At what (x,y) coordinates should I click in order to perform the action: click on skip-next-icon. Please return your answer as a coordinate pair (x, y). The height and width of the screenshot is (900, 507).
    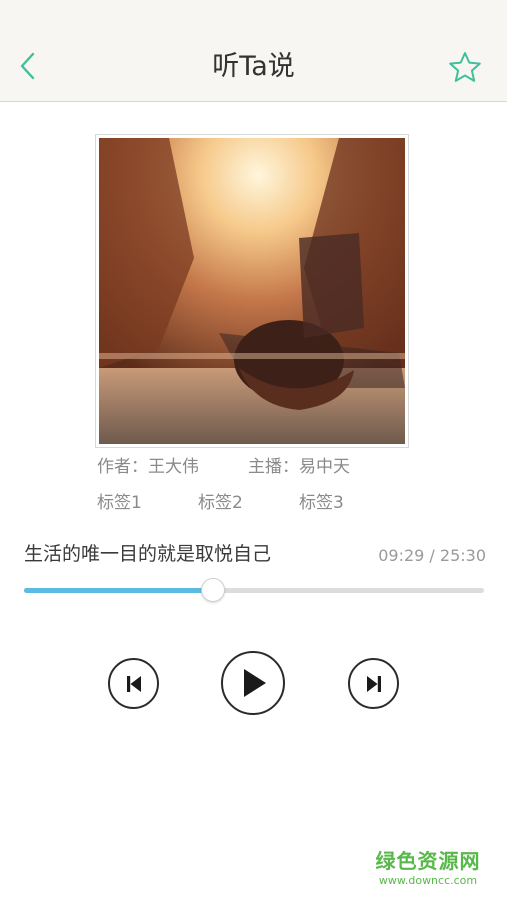
    Looking at the image, I should click on (373, 683).